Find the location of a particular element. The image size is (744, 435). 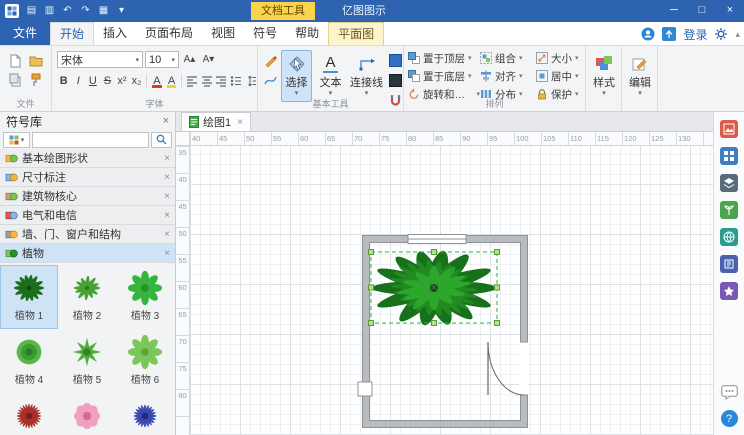

new-document-icon is located at coordinates (15, 61).